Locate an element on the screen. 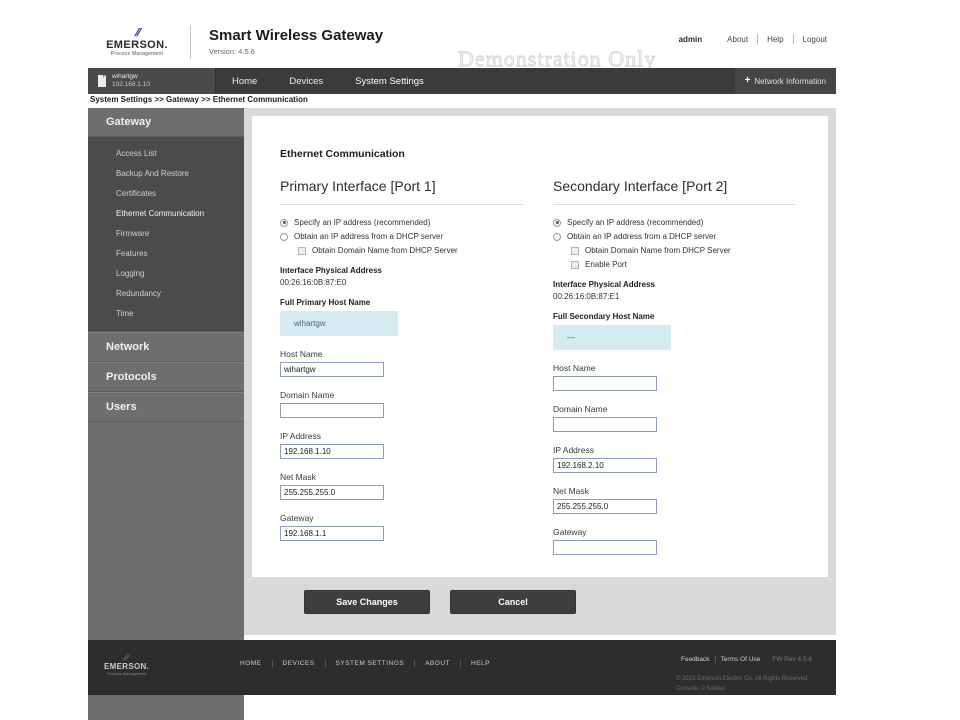 The height and width of the screenshot is (720, 960). footer-link-help: HELP is located at coordinates (480, 663).